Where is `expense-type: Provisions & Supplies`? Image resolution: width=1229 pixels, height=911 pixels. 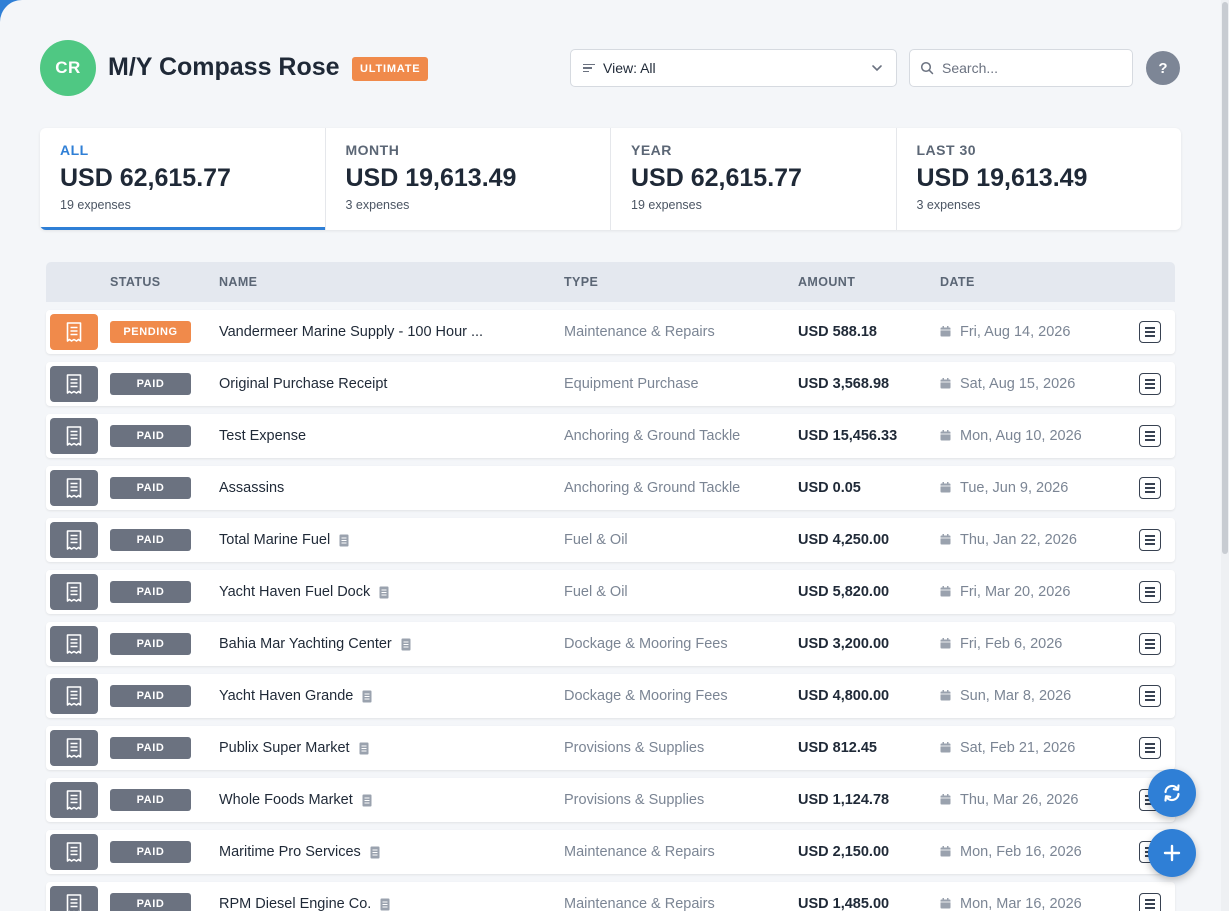 expense-type: Provisions & Supplies is located at coordinates (634, 800).